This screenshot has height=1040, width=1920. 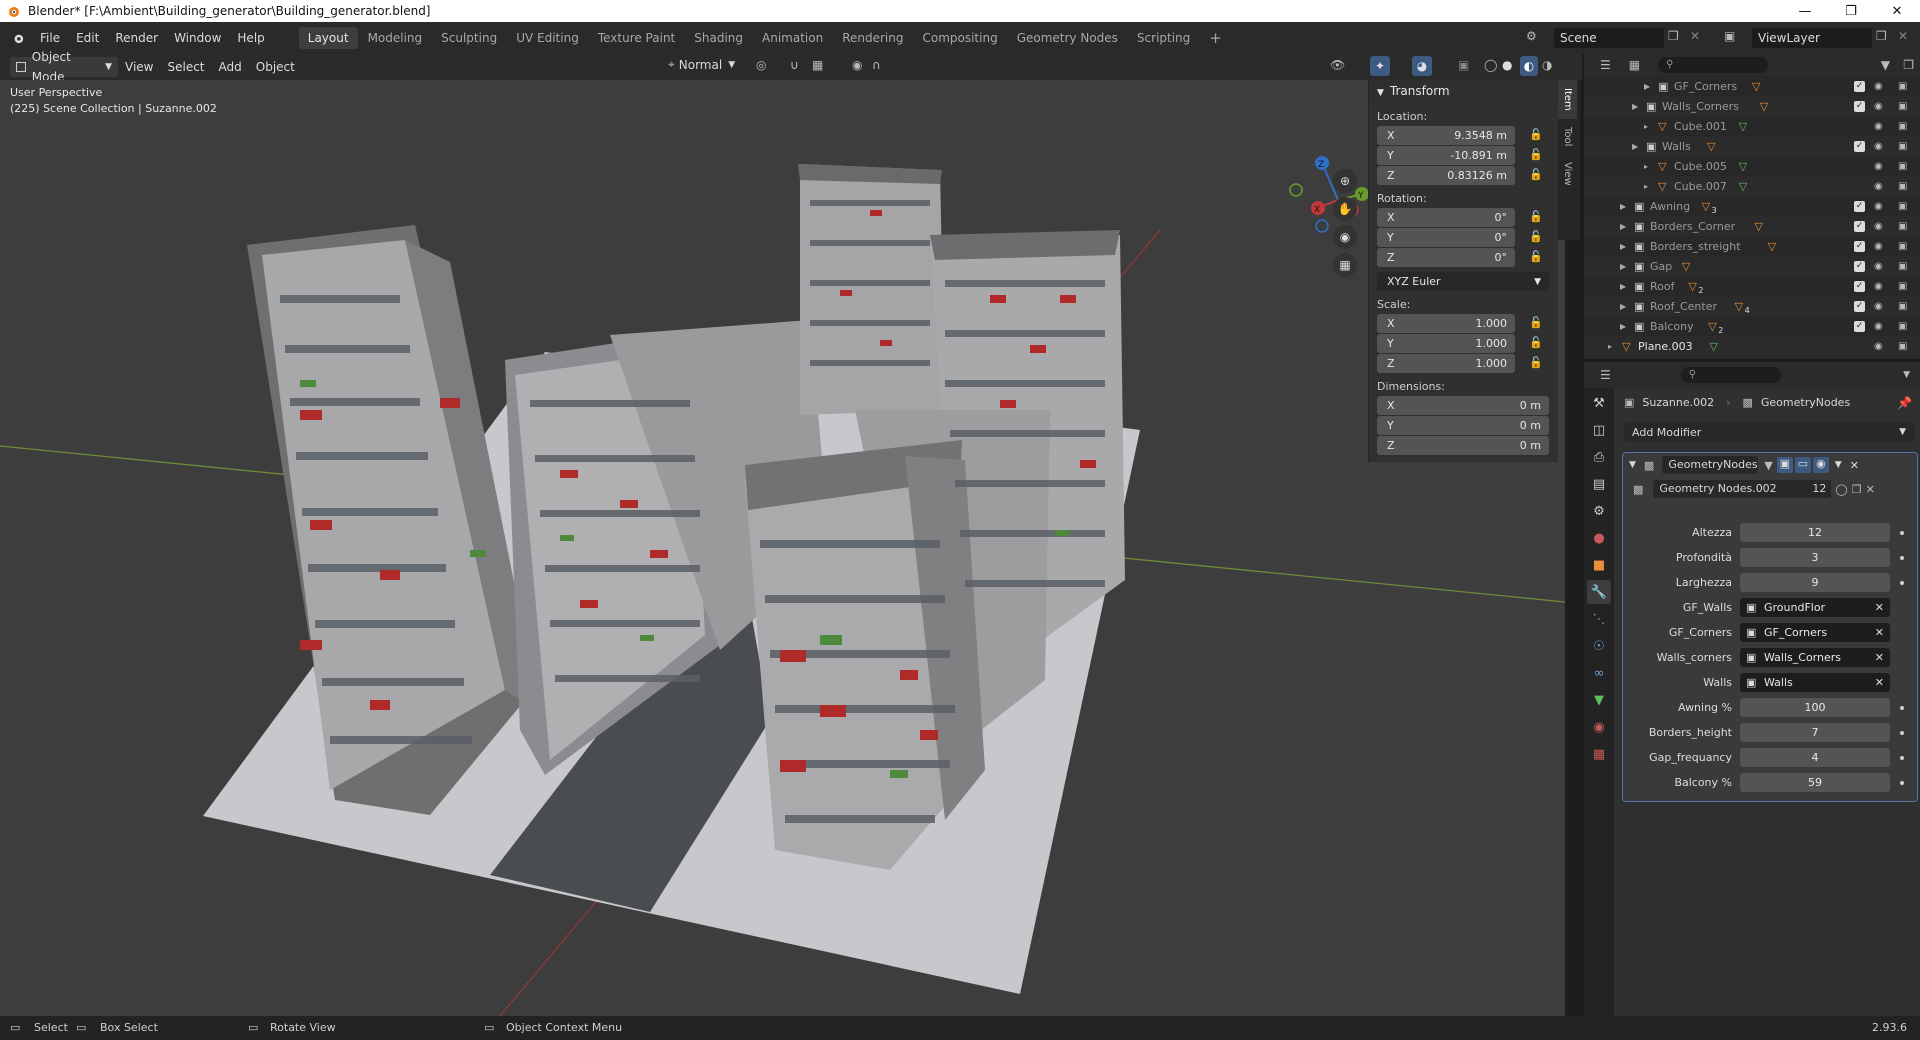 What do you see at coordinates (1752, 86) in the screenshot?
I see `outliner-row: ▶ ▣ GF_Corners ▽ ✓ ◉ ▣` at bounding box center [1752, 86].